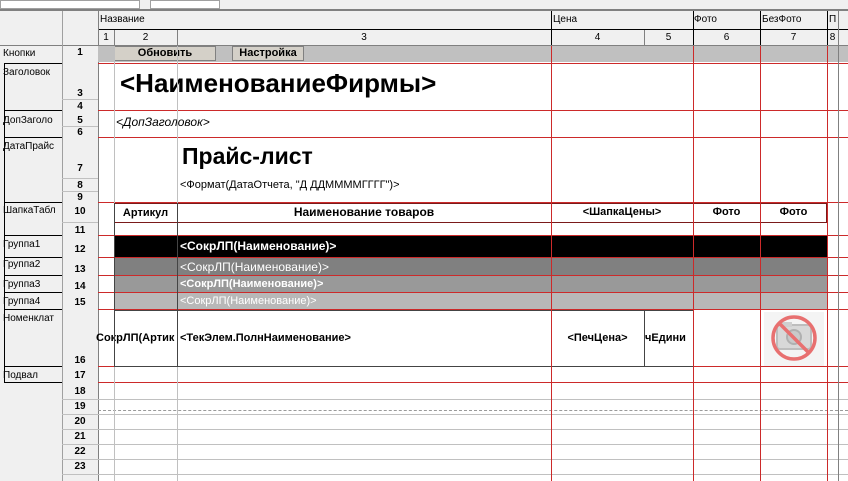 This screenshot has height=481, width=848. What do you see at coordinates (726, 20) in the screenshot?
I see `section-header-photo: Фото` at bounding box center [726, 20].